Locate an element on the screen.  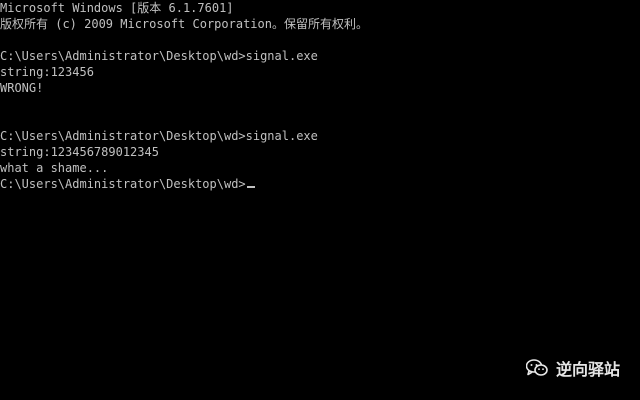
text-cursor is located at coordinates (250, 187).